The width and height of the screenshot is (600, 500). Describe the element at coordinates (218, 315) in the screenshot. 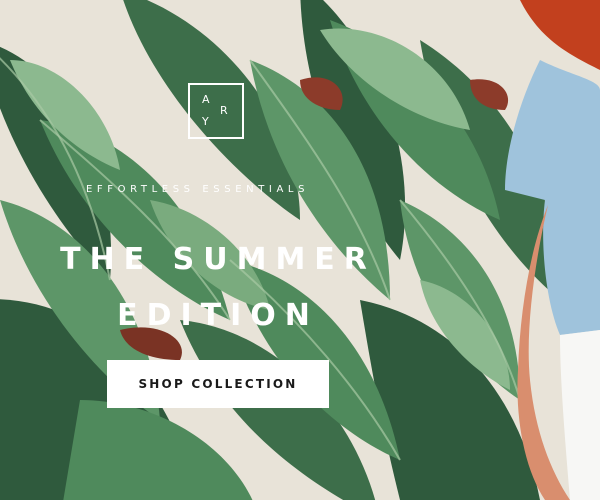

I see `headline-line-2: EDITION` at that location.